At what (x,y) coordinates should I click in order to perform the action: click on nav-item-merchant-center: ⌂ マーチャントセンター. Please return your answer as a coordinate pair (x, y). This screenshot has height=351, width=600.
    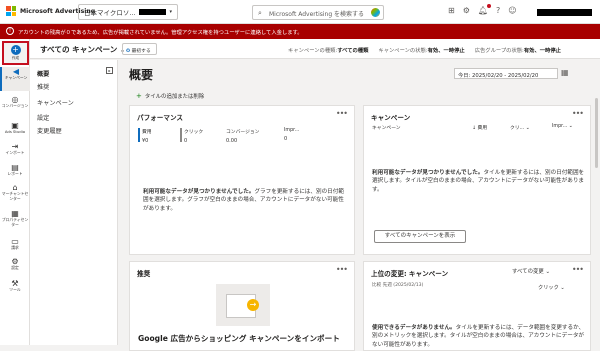
    Looking at the image, I should click on (15, 192).